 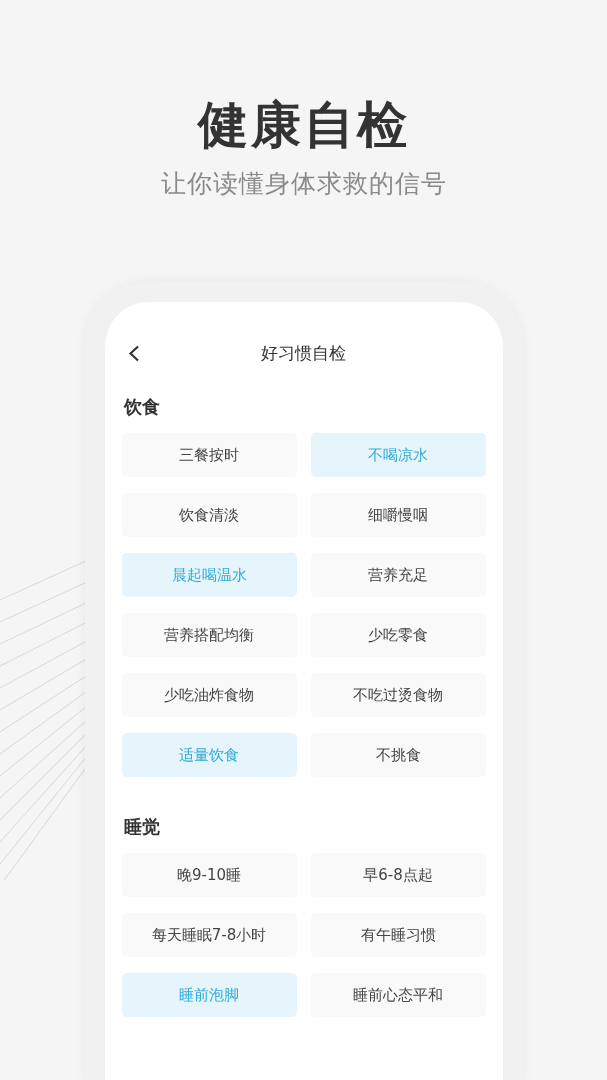 What do you see at coordinates (398, 875) in the screenshot?
I see `habit-option: 早6-8点起` at bounding box center [398, 875].